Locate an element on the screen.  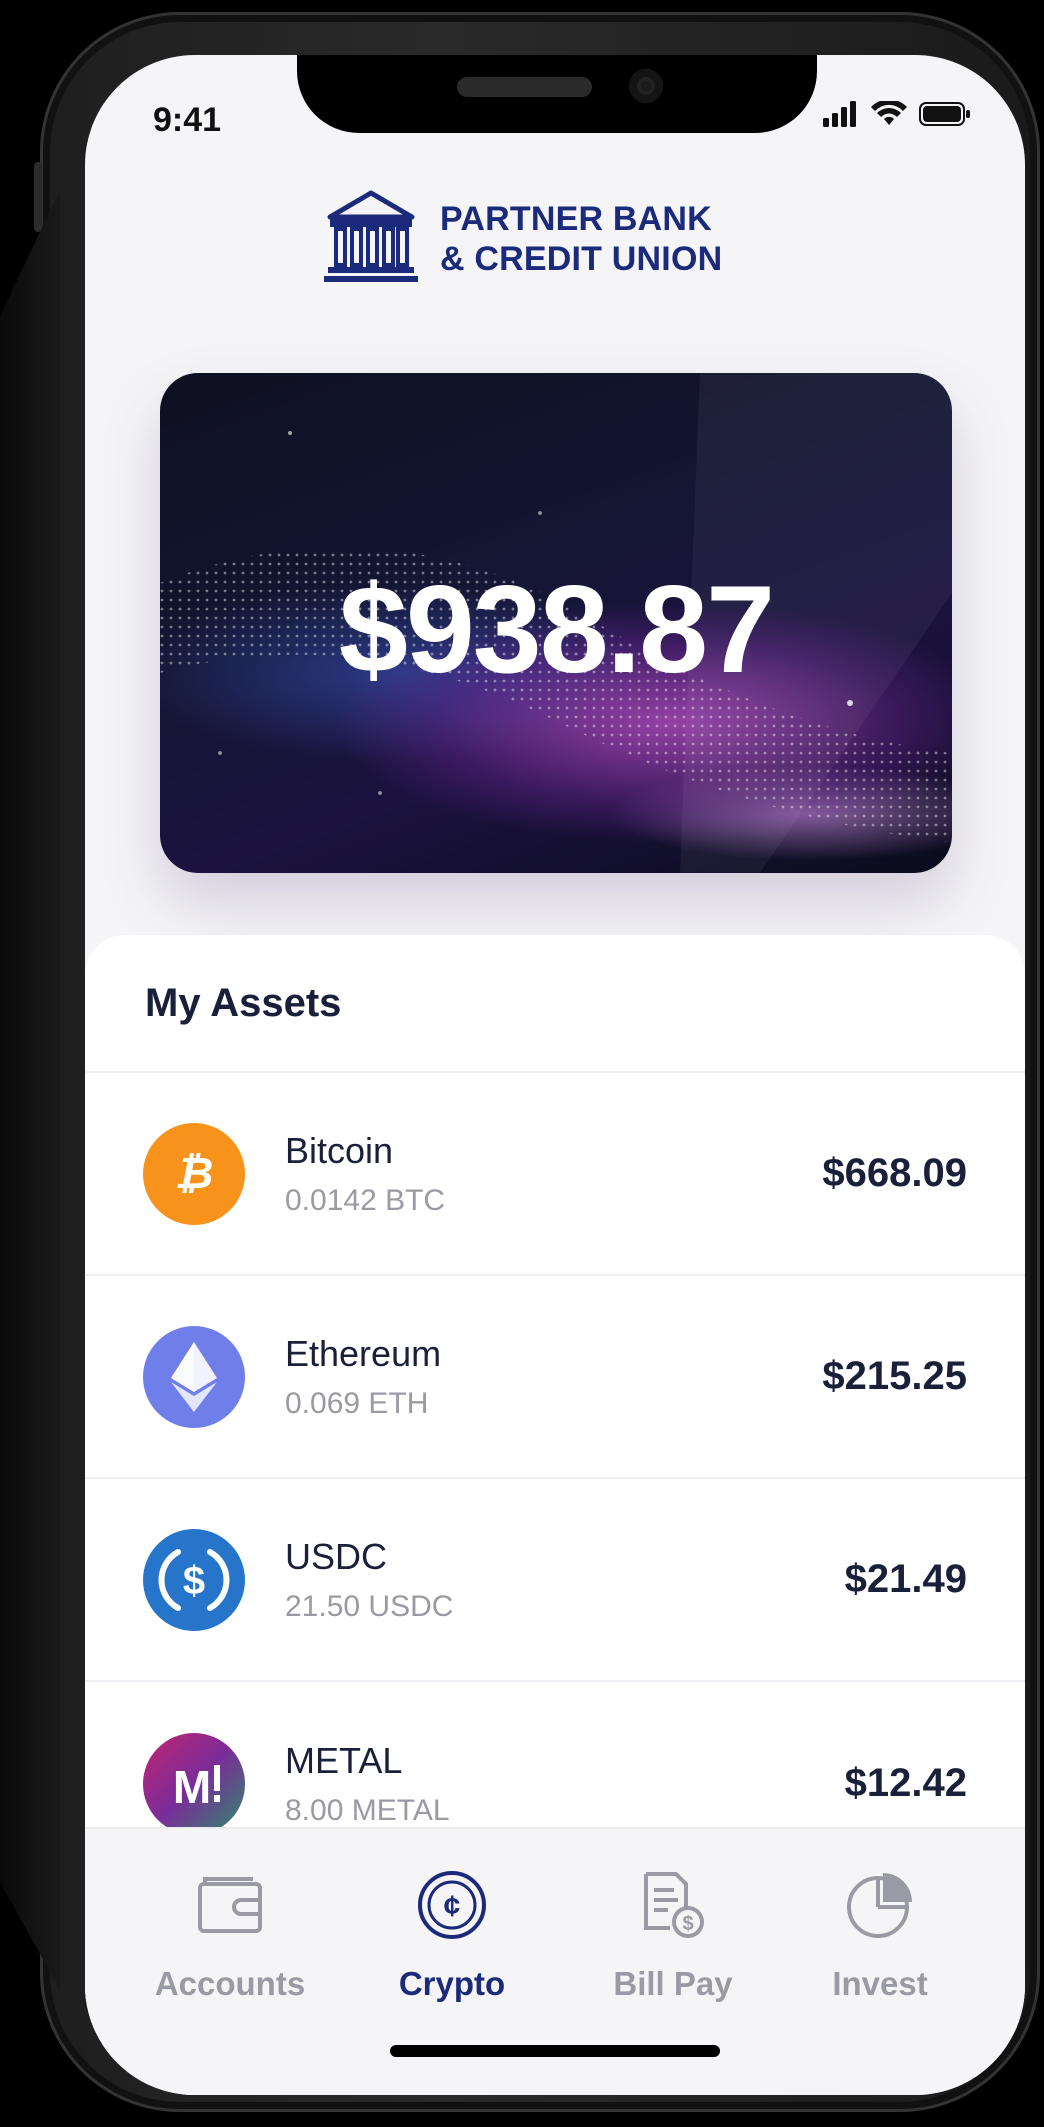
front-camera is located at coordinates (646, 86).